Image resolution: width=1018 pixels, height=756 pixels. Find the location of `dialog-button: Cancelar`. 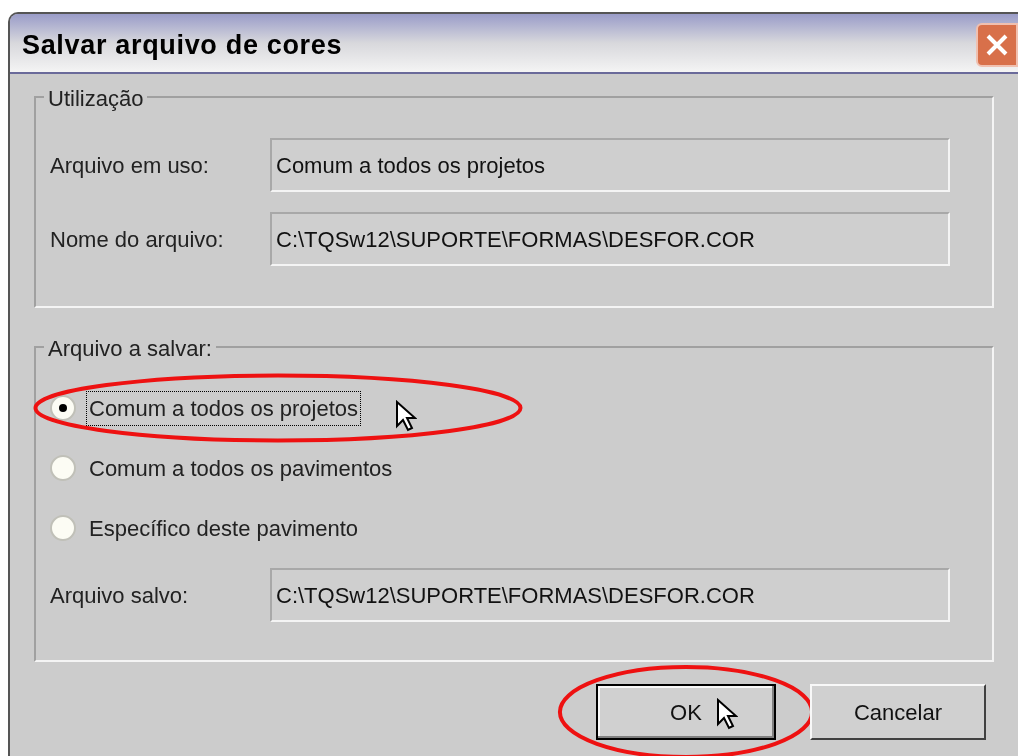

dialog-button: Cancelar is located at coordinates (898, 712).